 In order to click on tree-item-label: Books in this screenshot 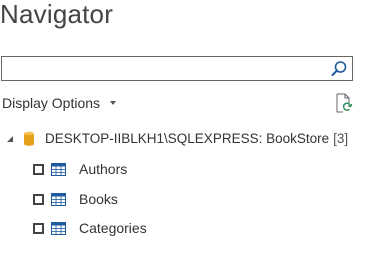, I will do `click(98, 199)`.